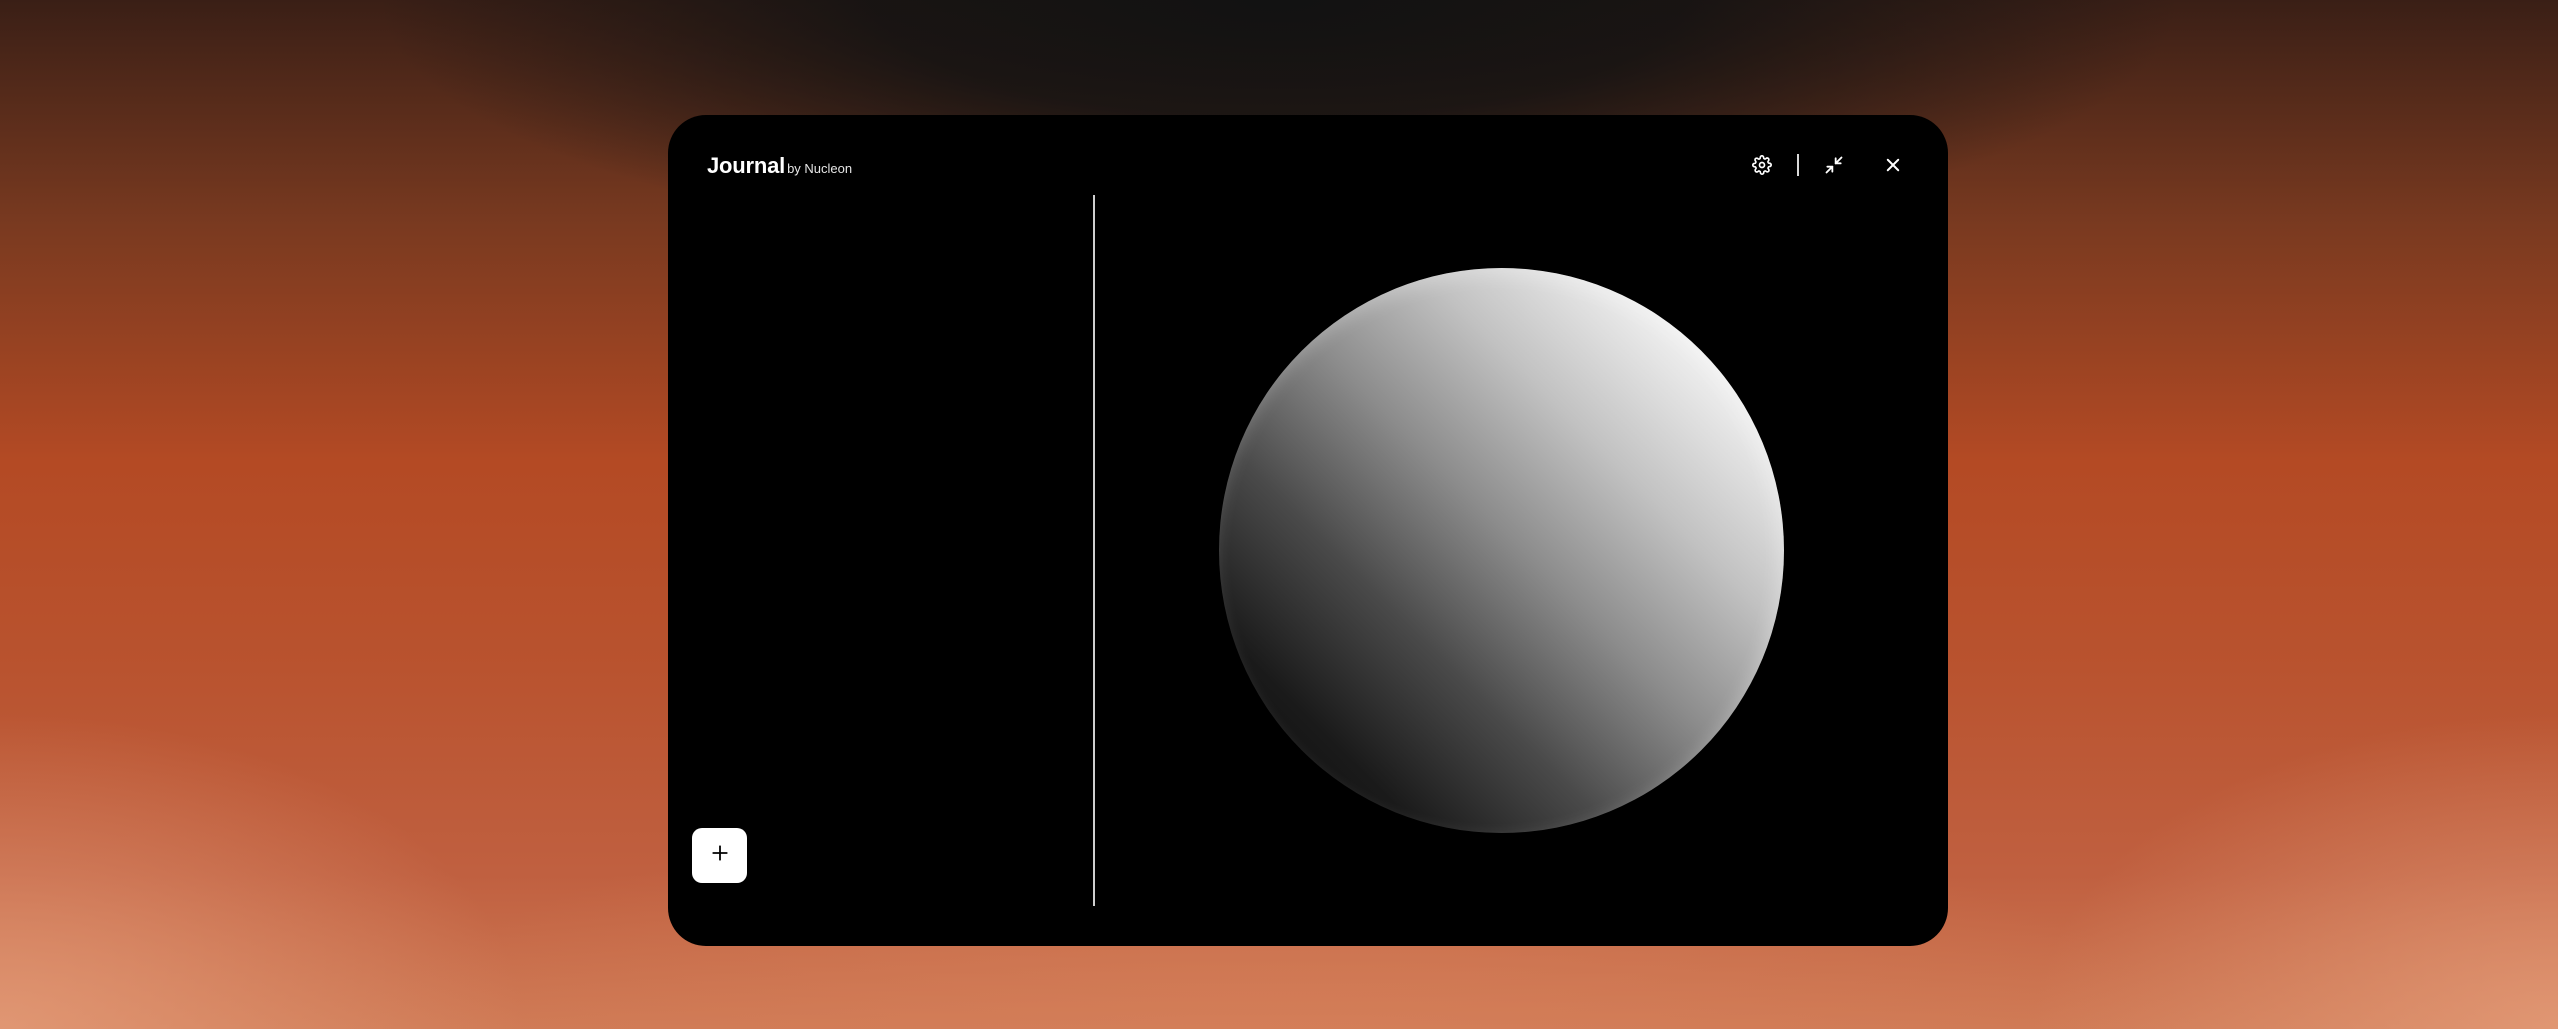 Image resolution: width=2558 pixels, height=1029 pixels. I want to click on gear-icon, so click(1762, 165).